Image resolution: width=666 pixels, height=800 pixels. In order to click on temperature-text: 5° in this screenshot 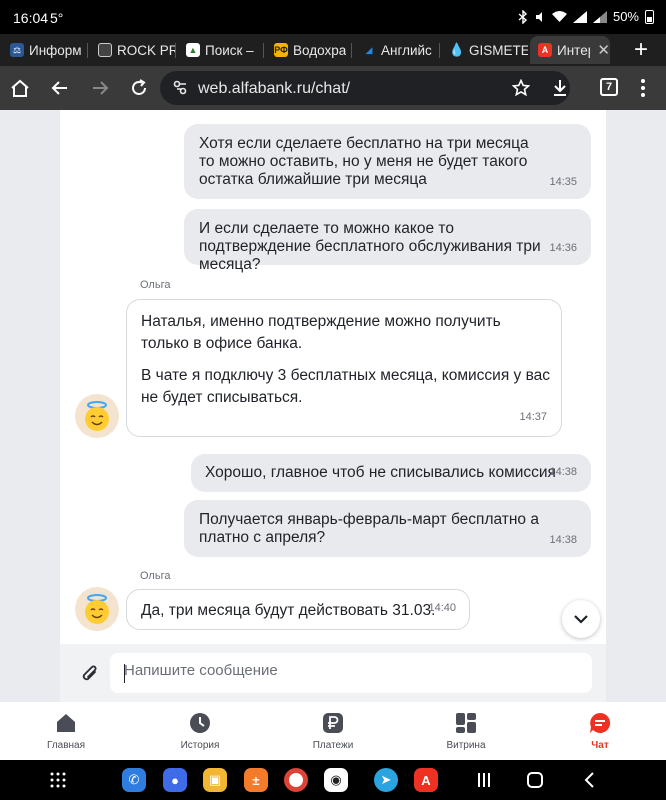, I will do `click(57, 18)`.